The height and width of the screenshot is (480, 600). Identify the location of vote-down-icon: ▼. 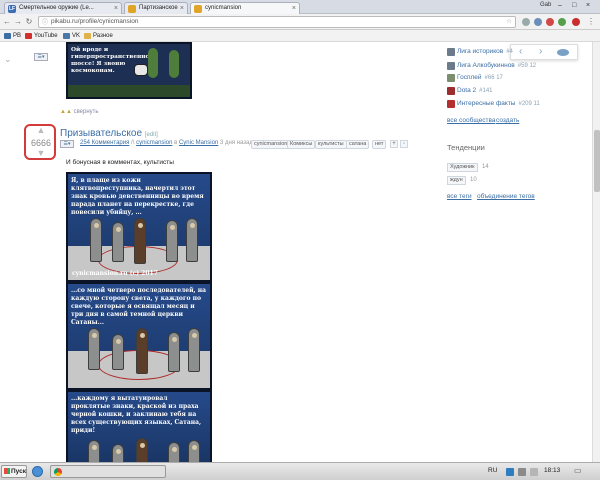
(41, 153).